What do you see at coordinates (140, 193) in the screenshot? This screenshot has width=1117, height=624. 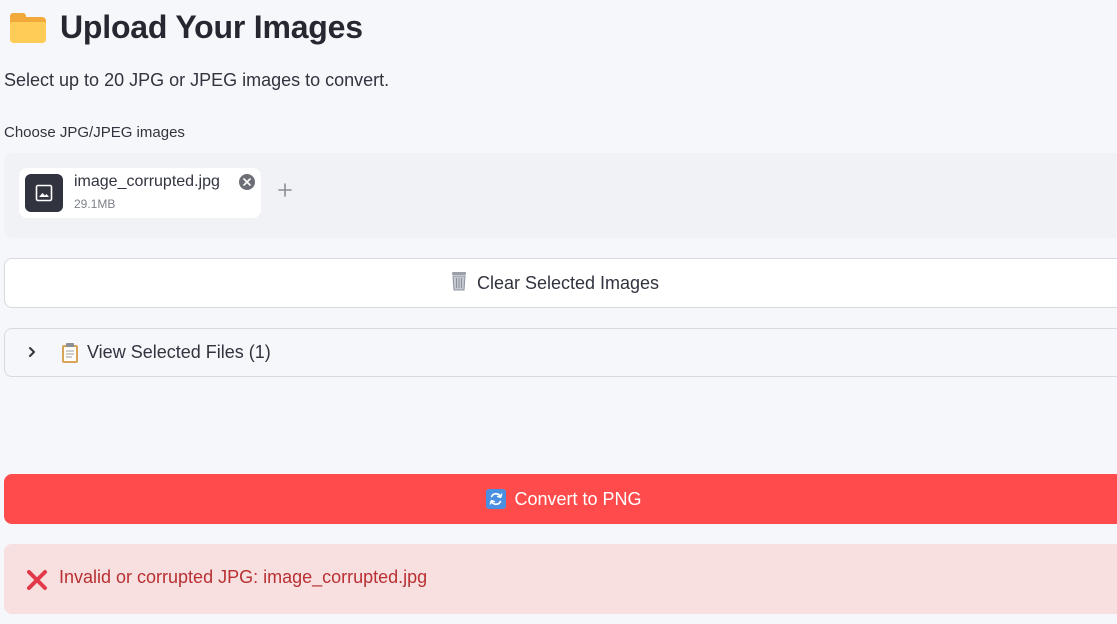 I see `uploaded-file-chip: image_corrupted.jpg 29.1MB` at bounding box center [140, 193].